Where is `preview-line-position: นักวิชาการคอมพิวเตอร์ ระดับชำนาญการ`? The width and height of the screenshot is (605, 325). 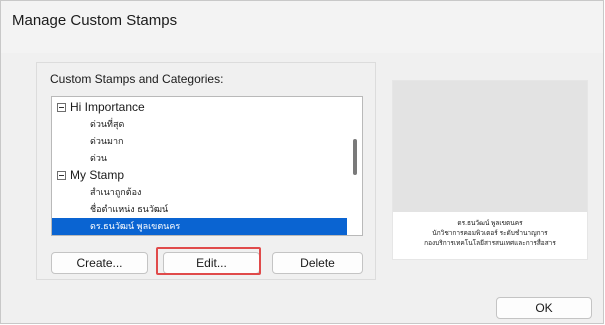
preview-line-position: นักวิชาการคอมพิวเตอร์ ระดับชำนาญการ is located at coordinates (490, 233).